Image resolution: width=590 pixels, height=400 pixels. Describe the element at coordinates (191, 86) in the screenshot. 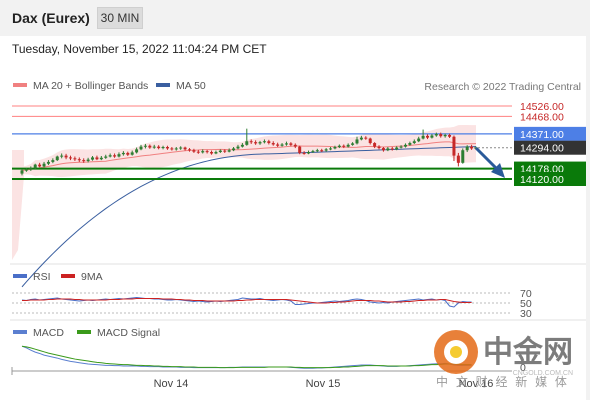

I see `legend-ma50: MA 50` at that location.